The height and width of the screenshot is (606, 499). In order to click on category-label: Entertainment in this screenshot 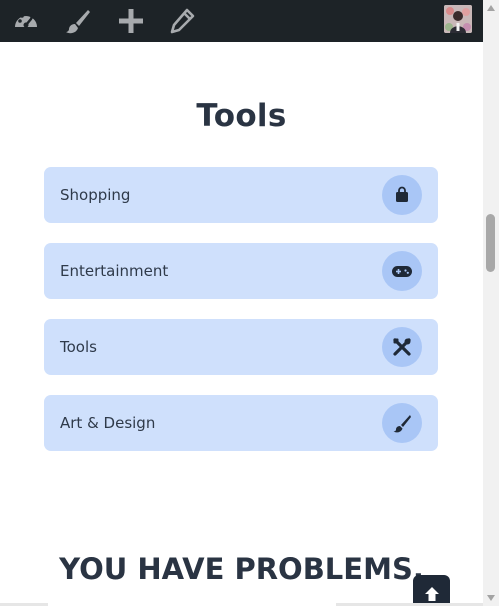, I will do `click(114, 271)`.